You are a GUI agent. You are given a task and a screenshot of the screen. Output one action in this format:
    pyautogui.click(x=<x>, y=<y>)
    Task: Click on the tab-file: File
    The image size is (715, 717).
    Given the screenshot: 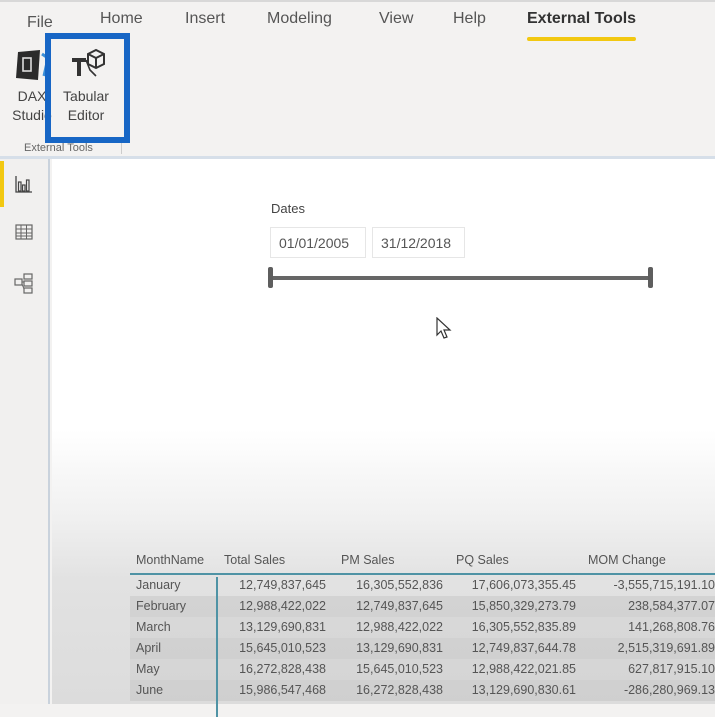 What is the action you would take?
    pyautogui.click(x=40, y=23)
    